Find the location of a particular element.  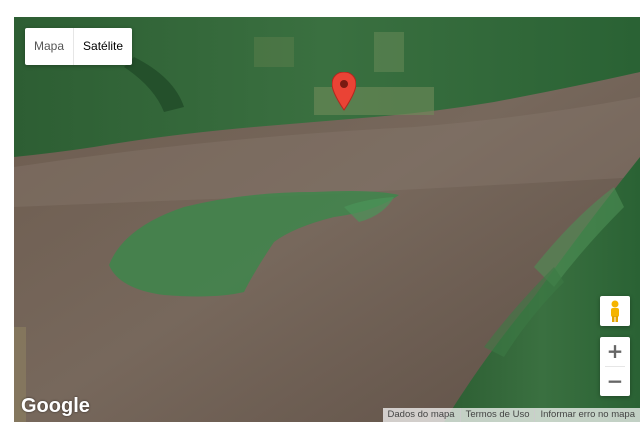

zoom-in-button: + is located at coordinates (615, 351).